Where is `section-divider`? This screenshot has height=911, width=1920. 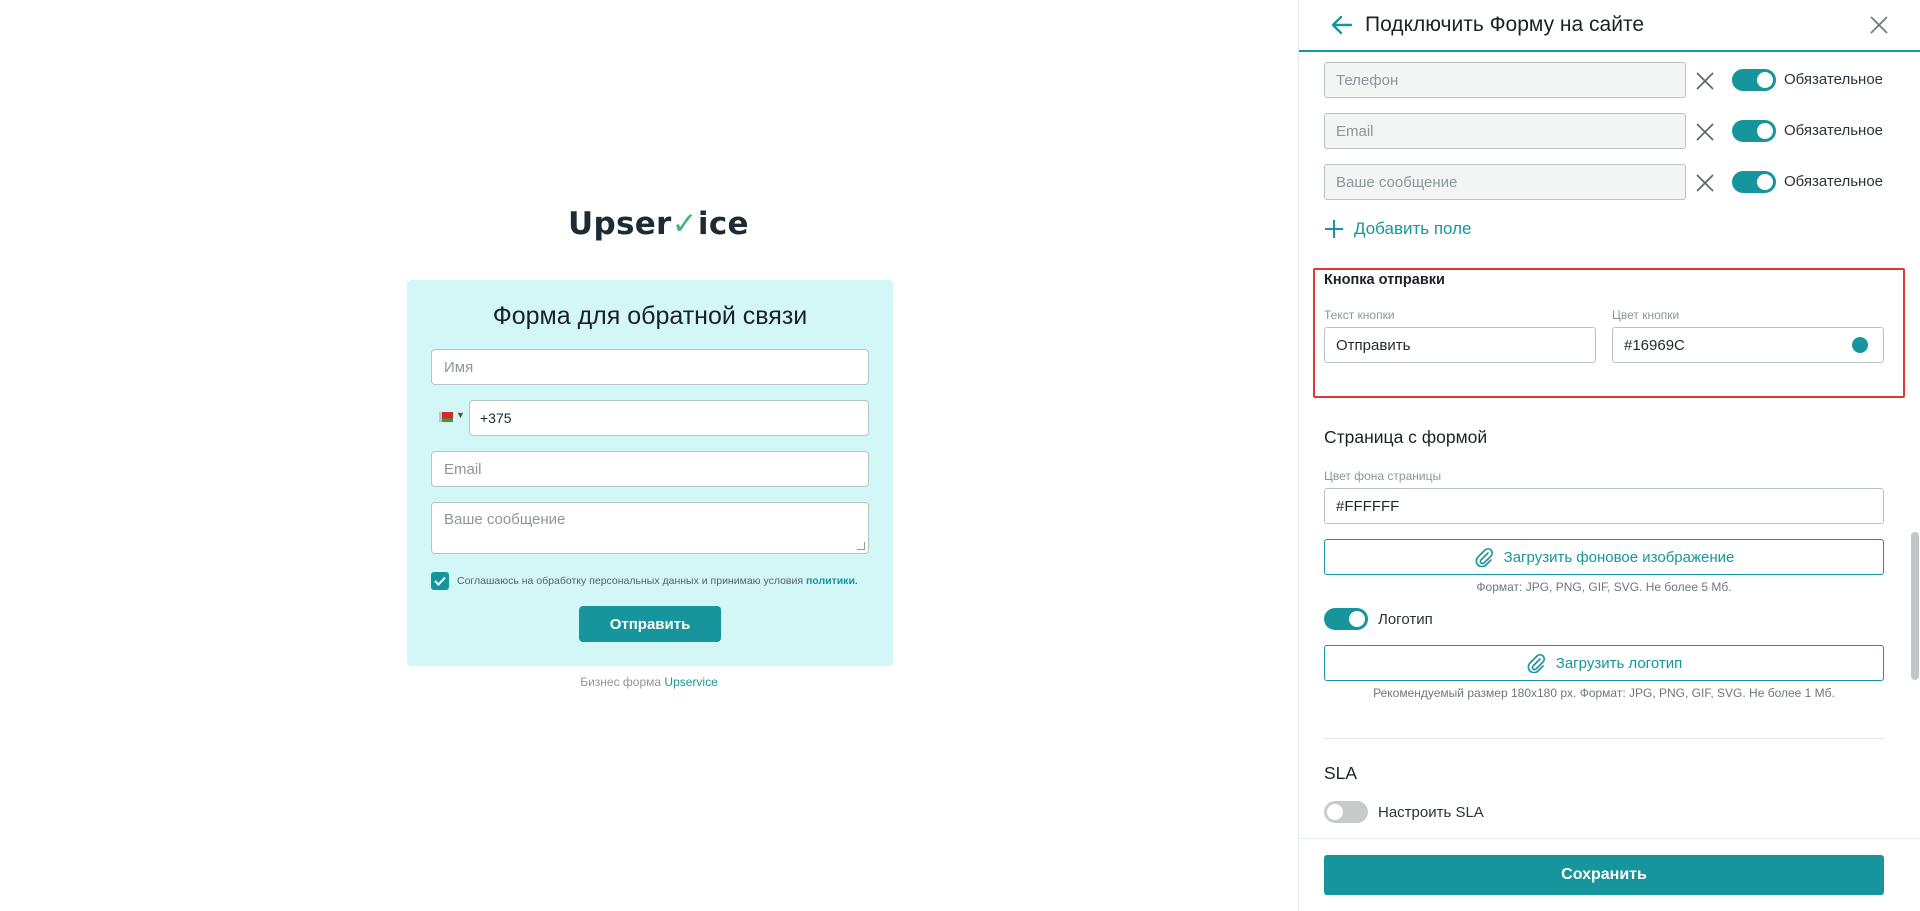 section-divider is located at coordinates (1604, 738).